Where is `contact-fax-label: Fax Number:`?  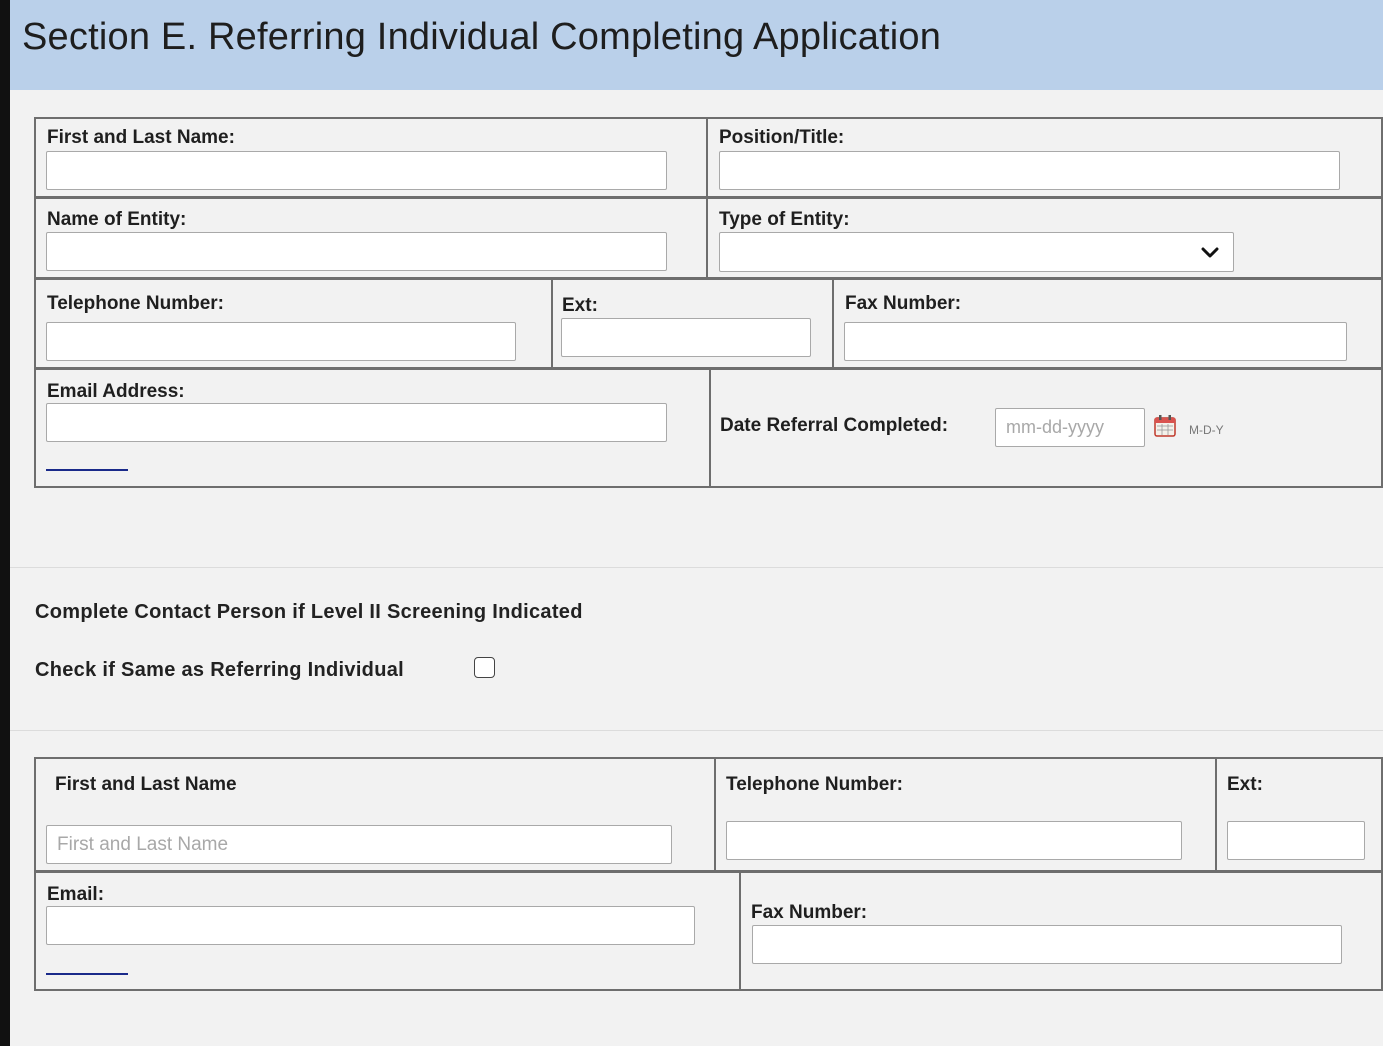 contact-fax-label: Fax Number: is located at coordinates (809, 912).